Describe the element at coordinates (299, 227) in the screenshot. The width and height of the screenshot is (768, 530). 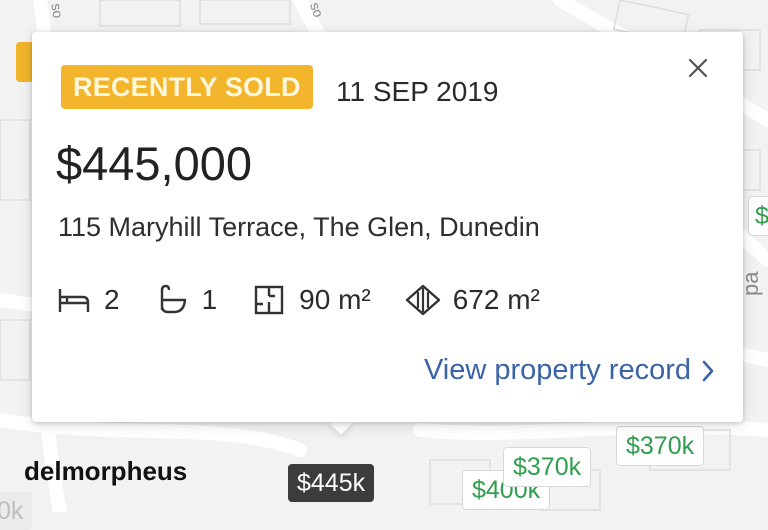
I see `property-address: 115 Maryhill Terrace, The Glen, Dunedin` at that location.